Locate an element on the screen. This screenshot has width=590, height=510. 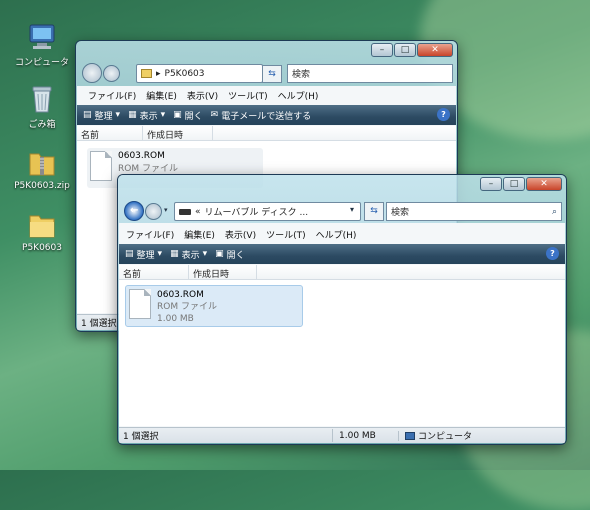
status-bar: 1 個選択 1.00 MB コンピュータ is located at coordinates (342, 435).